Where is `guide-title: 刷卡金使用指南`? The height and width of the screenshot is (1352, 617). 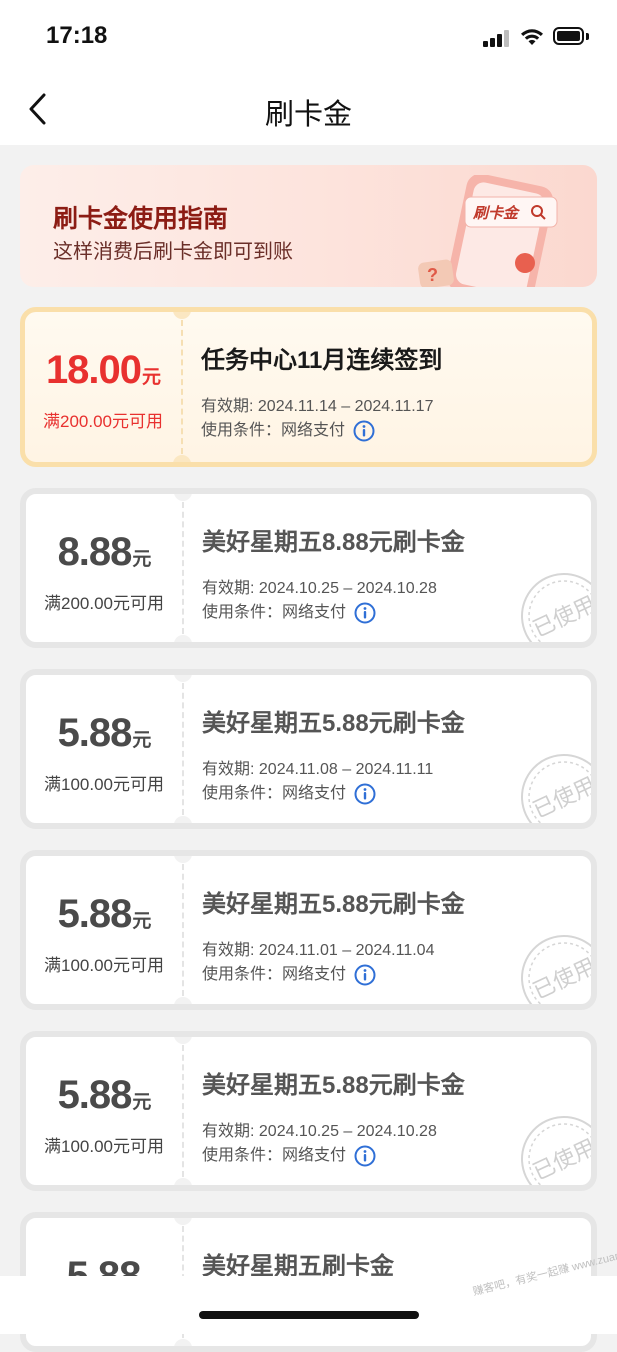 guide-title: 刷卡金使用指南 is located at coordinates (141, 219).